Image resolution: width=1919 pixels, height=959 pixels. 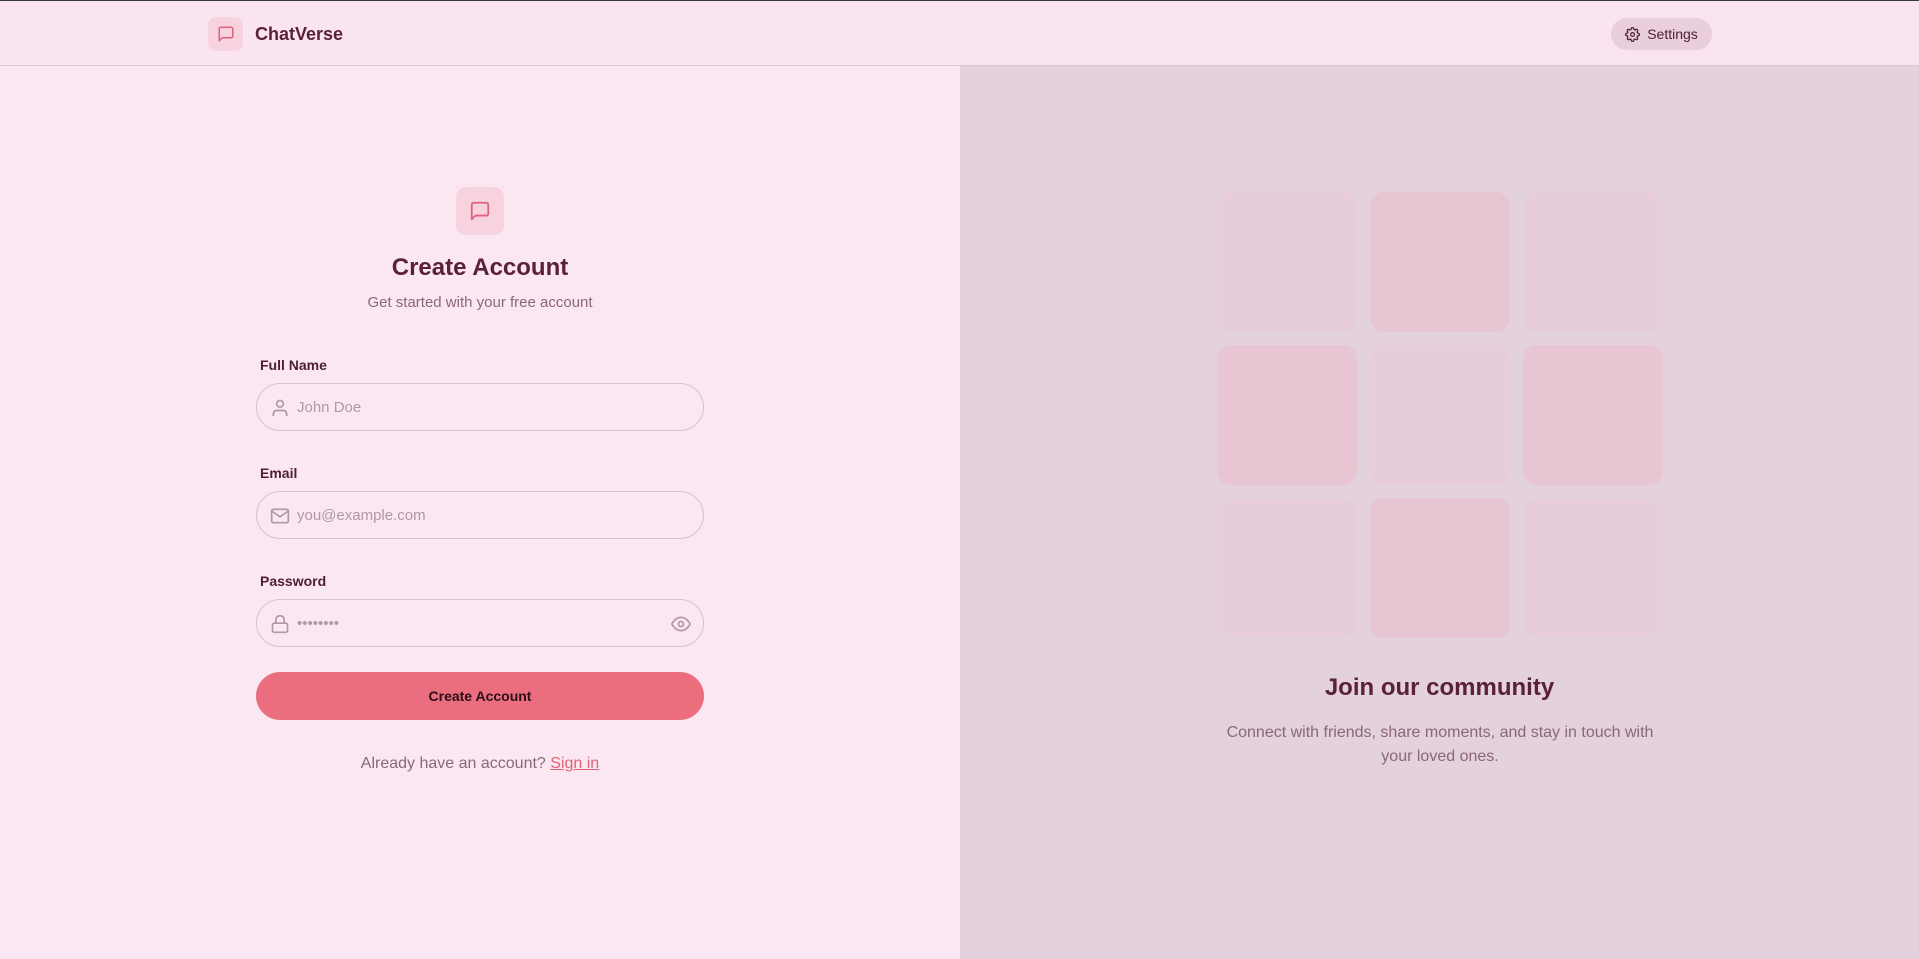 I want to click on email-field-wrapper, so click(x=480, y=515).